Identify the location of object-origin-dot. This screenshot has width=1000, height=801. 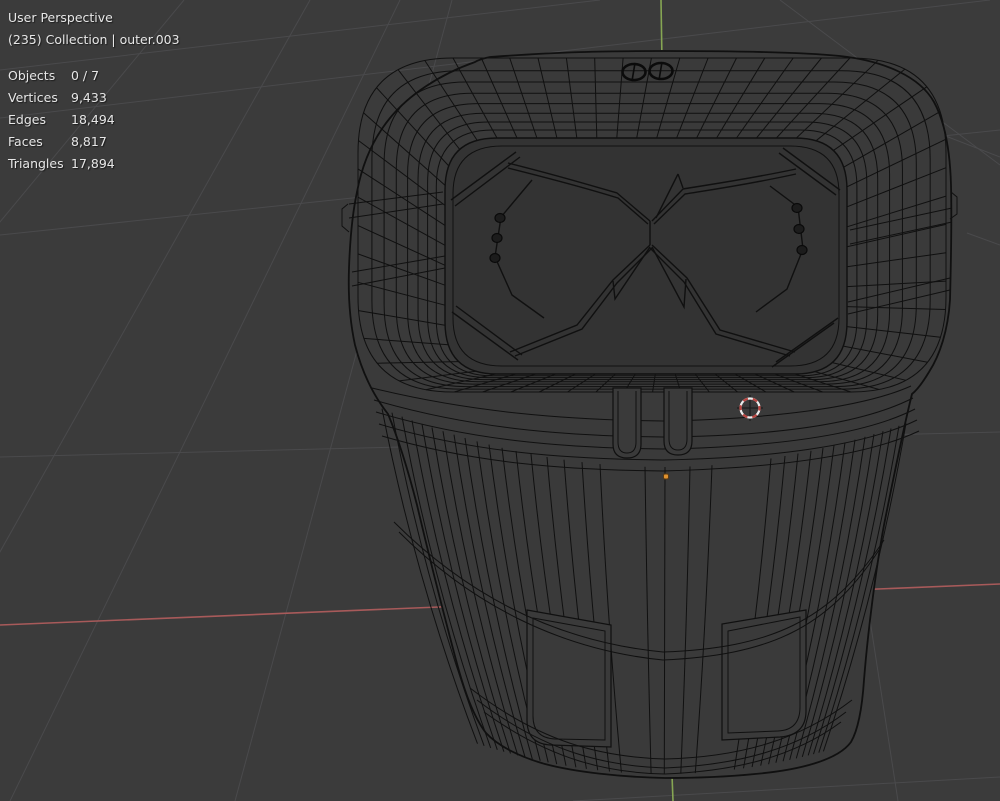
(666, 476).